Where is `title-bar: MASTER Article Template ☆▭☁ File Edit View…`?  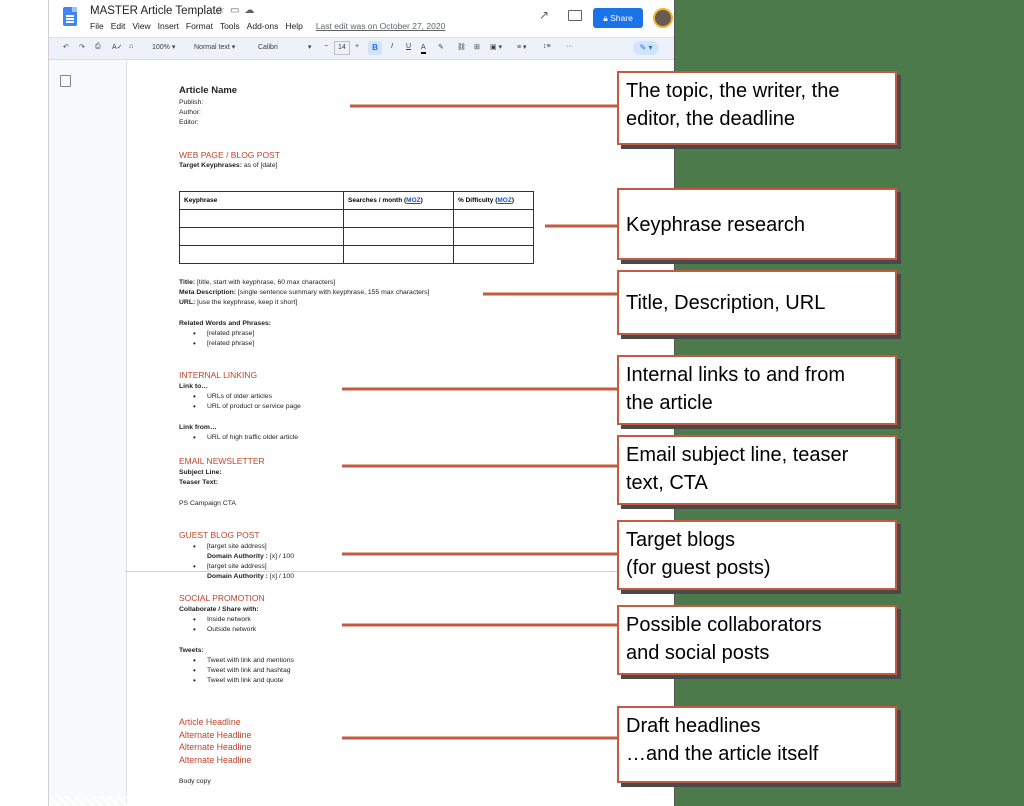
title-bar: MASTER Article Template ☆▭☁ File Edit View… is located at coordinates (361, 18).